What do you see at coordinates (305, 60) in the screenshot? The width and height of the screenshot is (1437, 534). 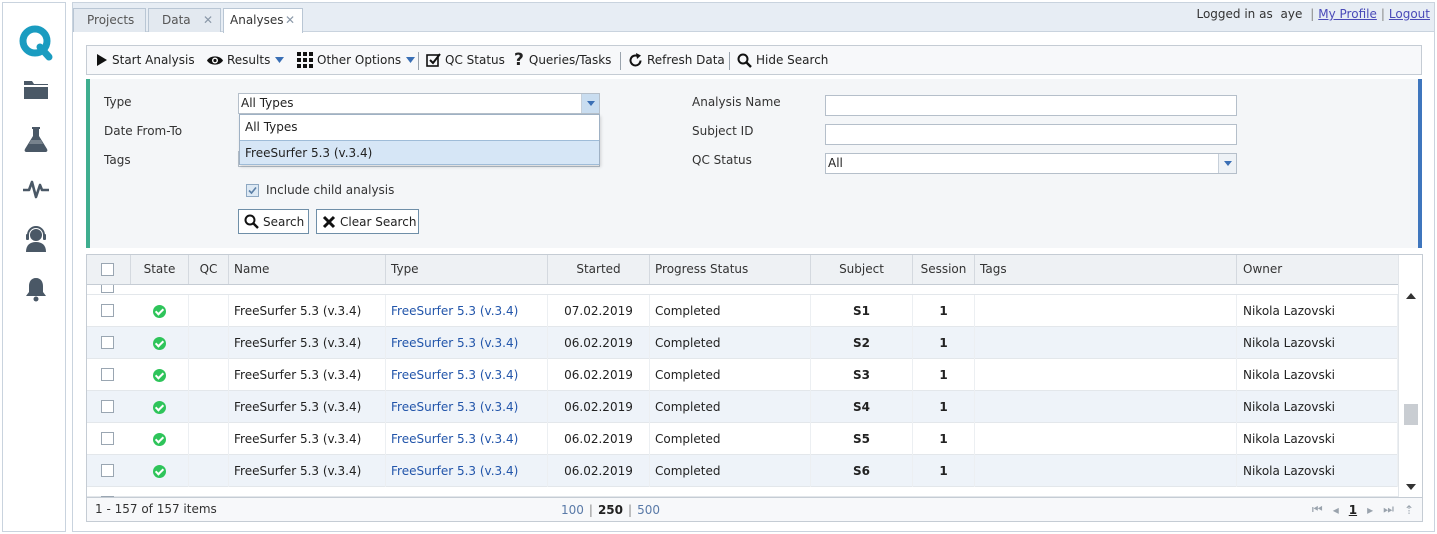 I see `grid-icon` at bounding box center [305, 60].